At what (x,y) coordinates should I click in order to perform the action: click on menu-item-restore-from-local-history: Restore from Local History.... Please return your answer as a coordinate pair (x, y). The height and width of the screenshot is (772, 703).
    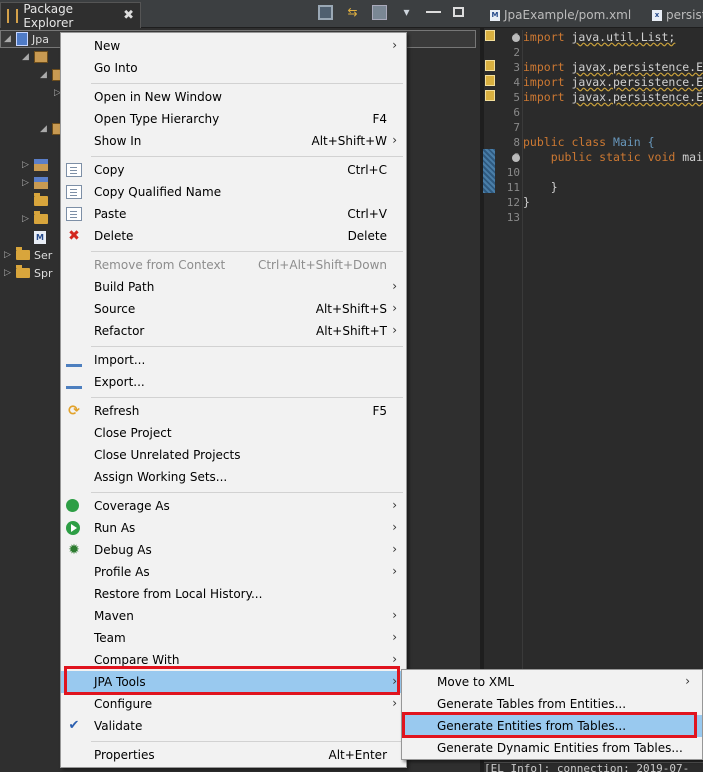
    Looking at the image, I should click on (233, 594).